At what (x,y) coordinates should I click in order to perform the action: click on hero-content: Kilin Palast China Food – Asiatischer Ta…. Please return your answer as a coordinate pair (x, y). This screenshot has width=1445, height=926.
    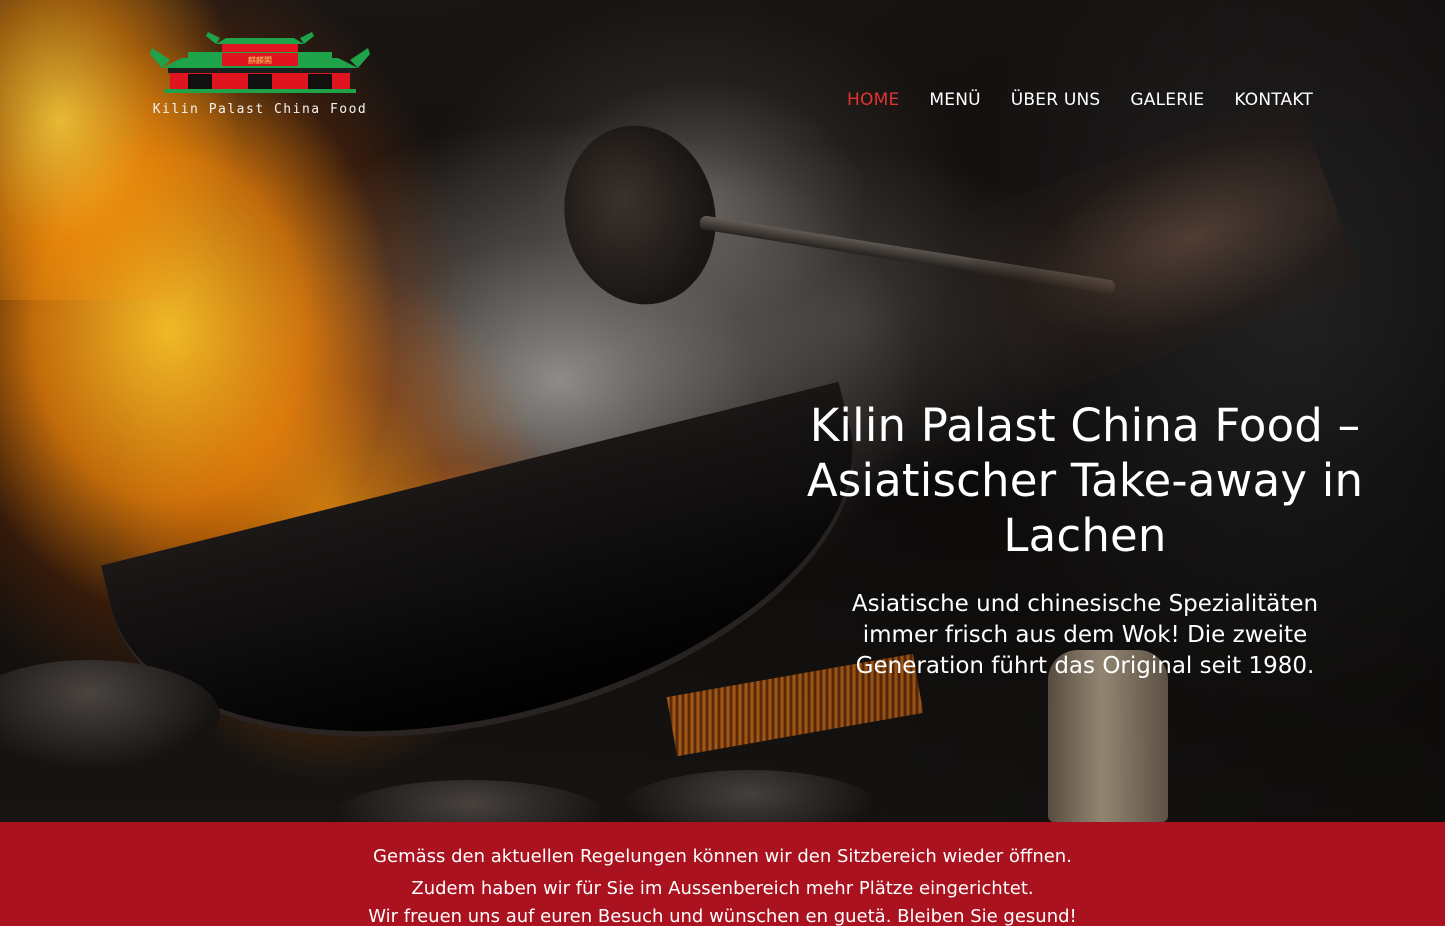
    Looking at the image, I should click on (1085, 540).